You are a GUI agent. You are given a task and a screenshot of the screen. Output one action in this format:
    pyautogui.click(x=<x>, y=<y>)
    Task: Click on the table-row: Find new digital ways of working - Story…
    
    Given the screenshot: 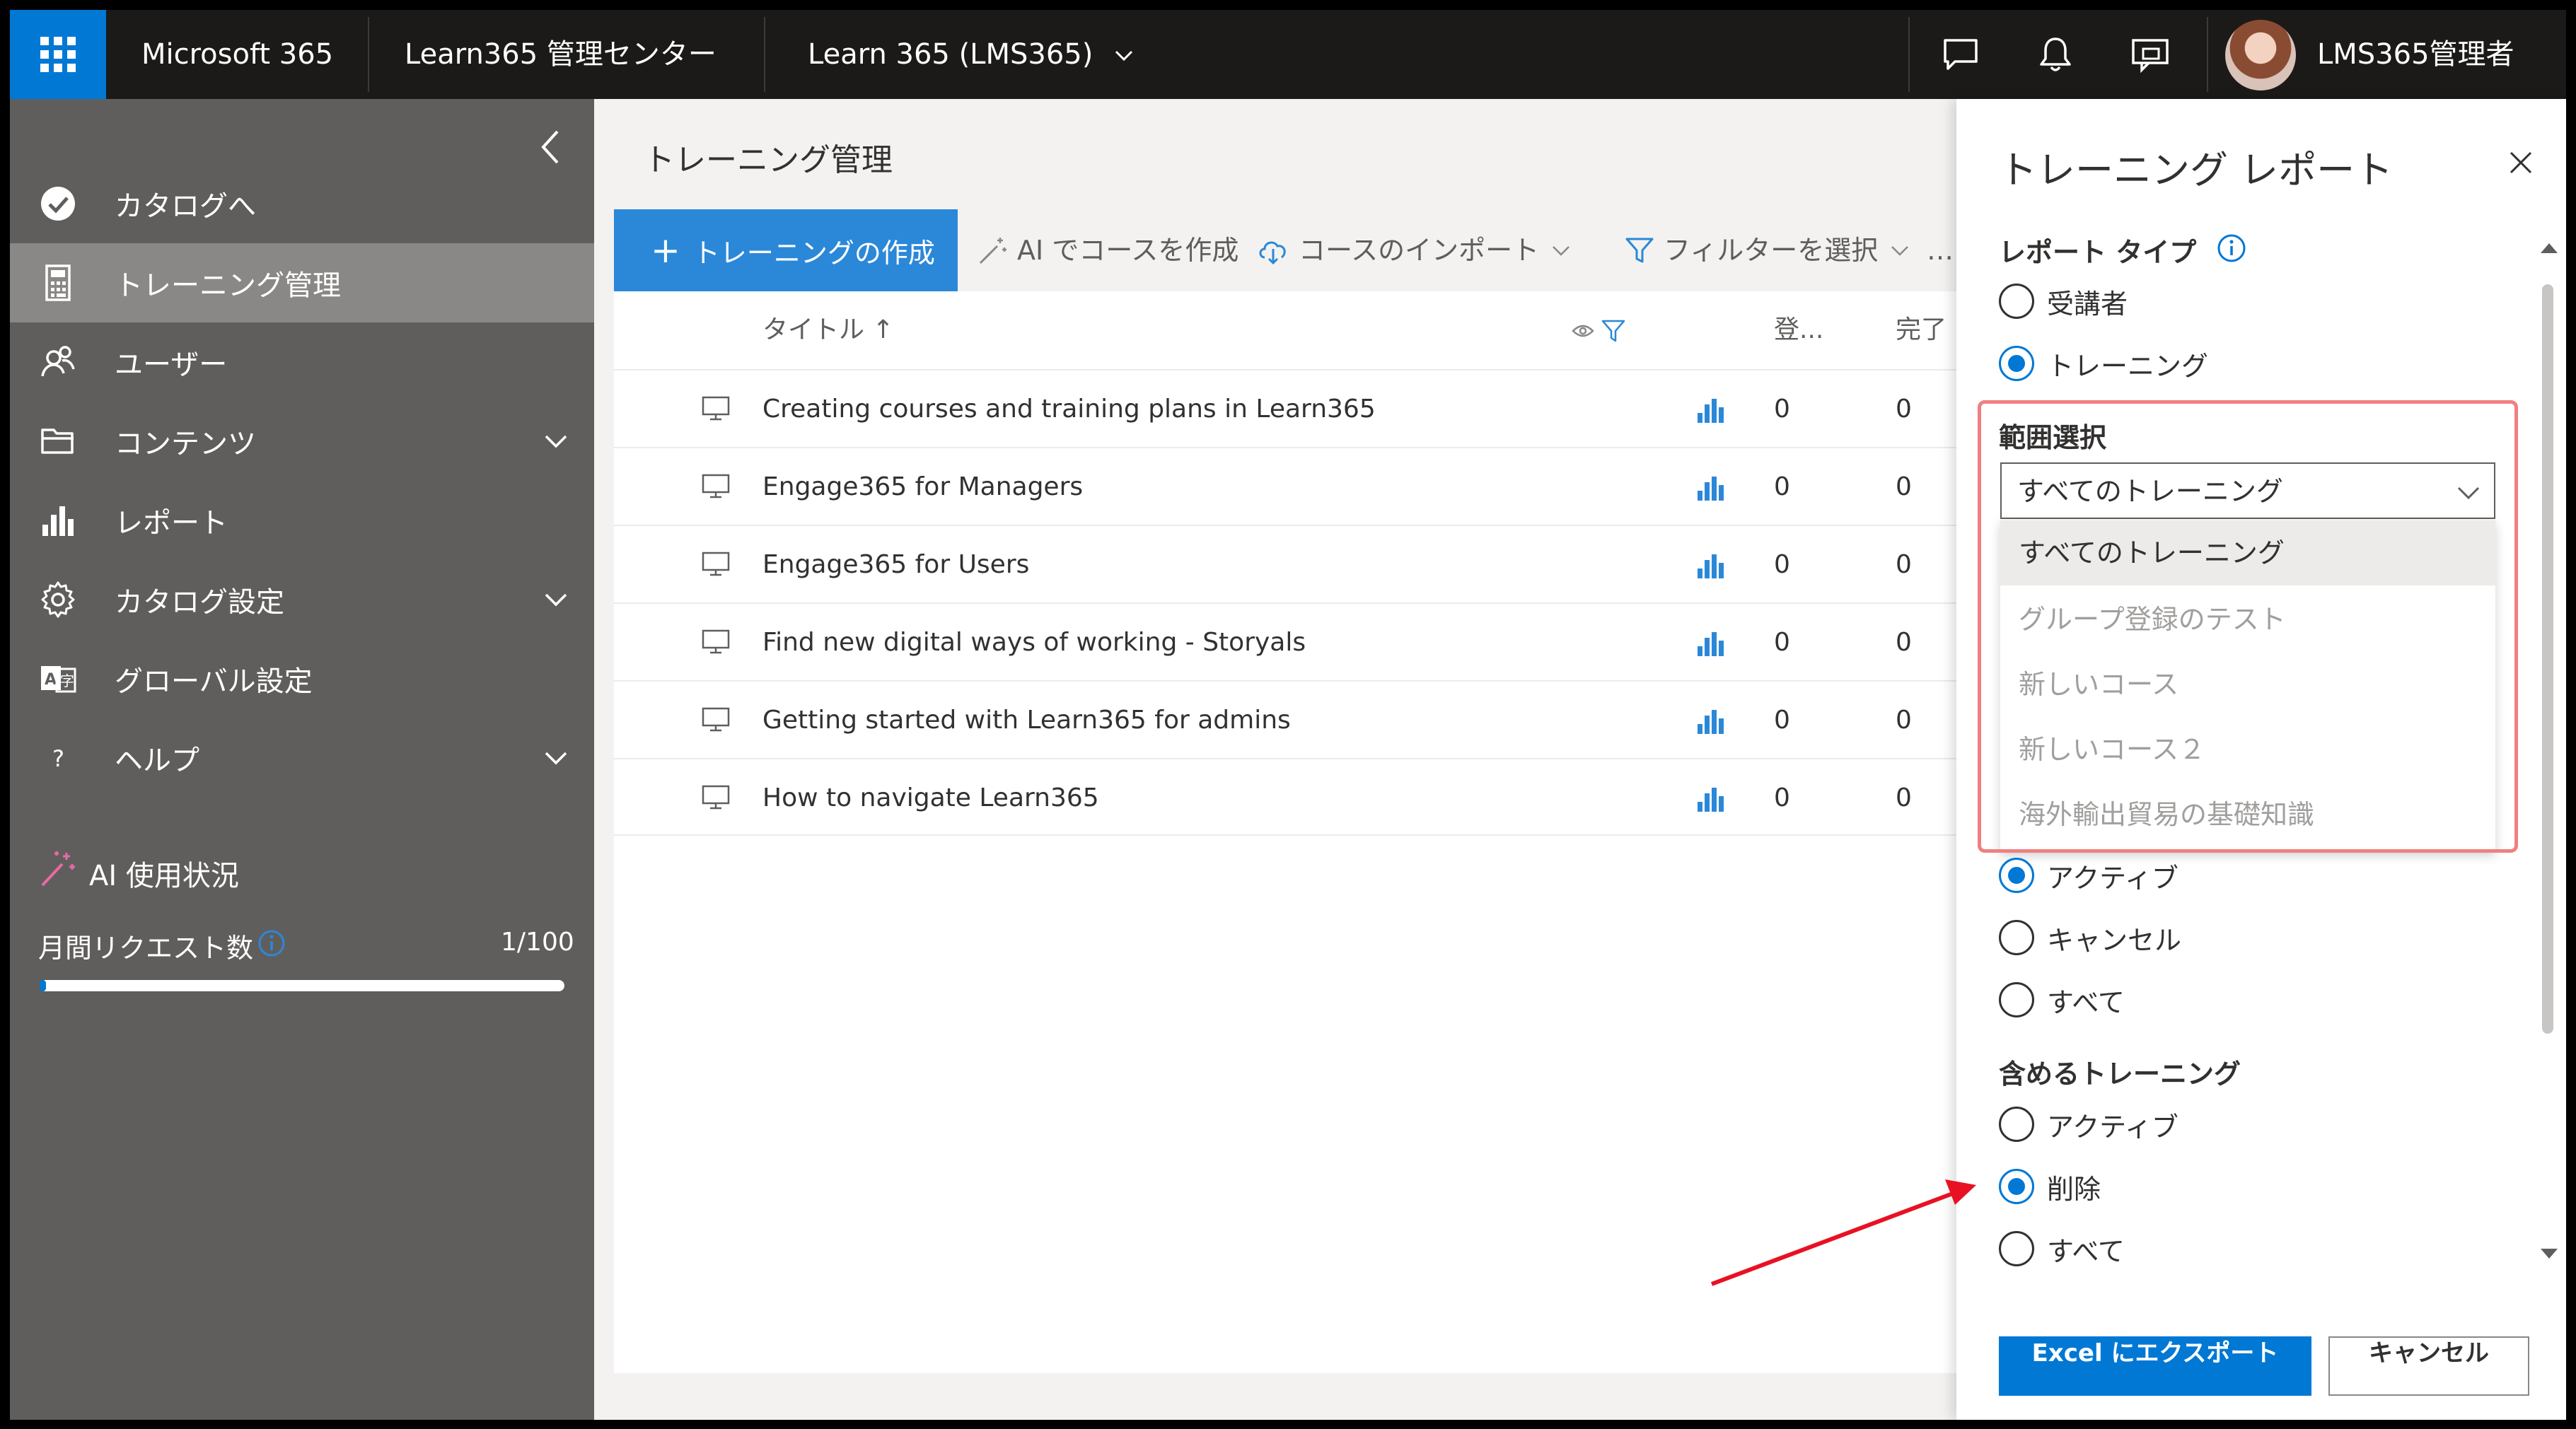 What is the action you would take?
    pyautogui.click(x=1285, y=641)
    